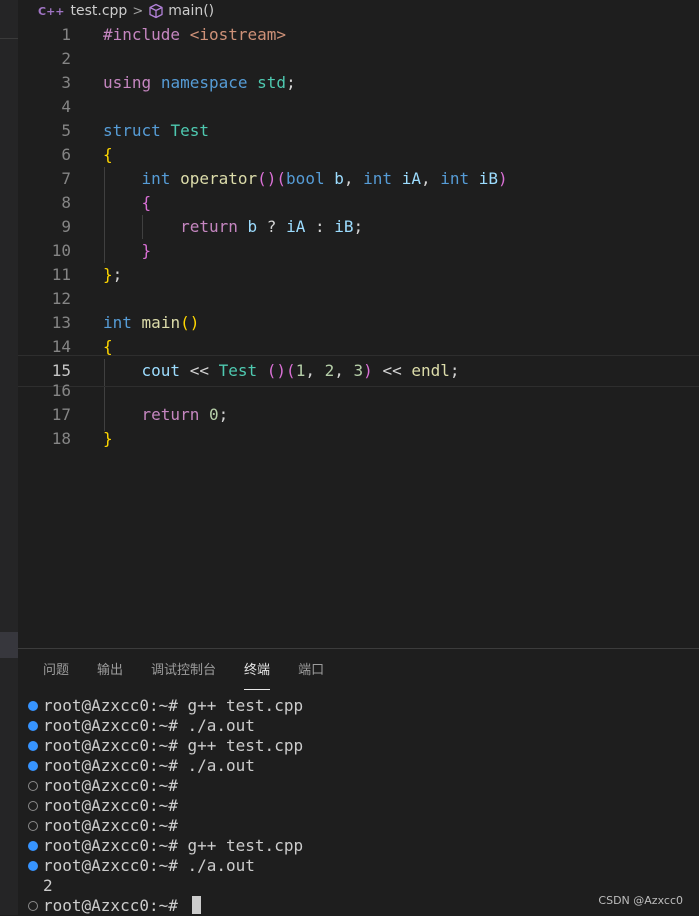 This screenshot has height=916, width=699. Describe the element at coordinates (257, 669) in the screenshot. I see `tab-terminal: 终端` at that location.